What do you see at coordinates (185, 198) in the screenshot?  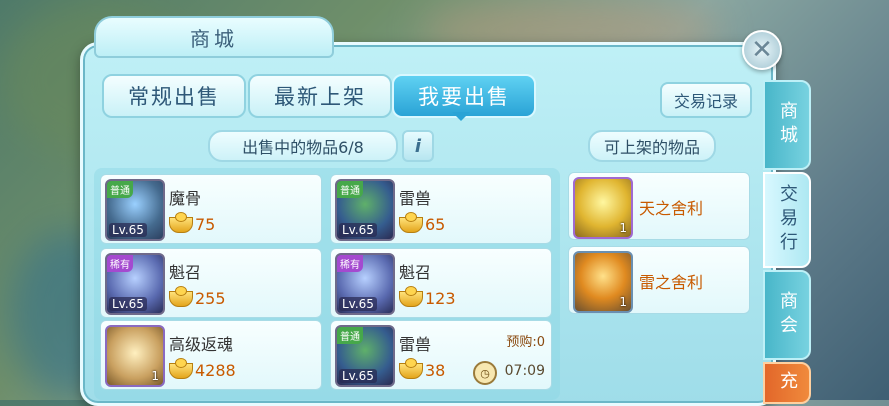 I see `item-name: 魔骨` at bounding box center [185, 198].